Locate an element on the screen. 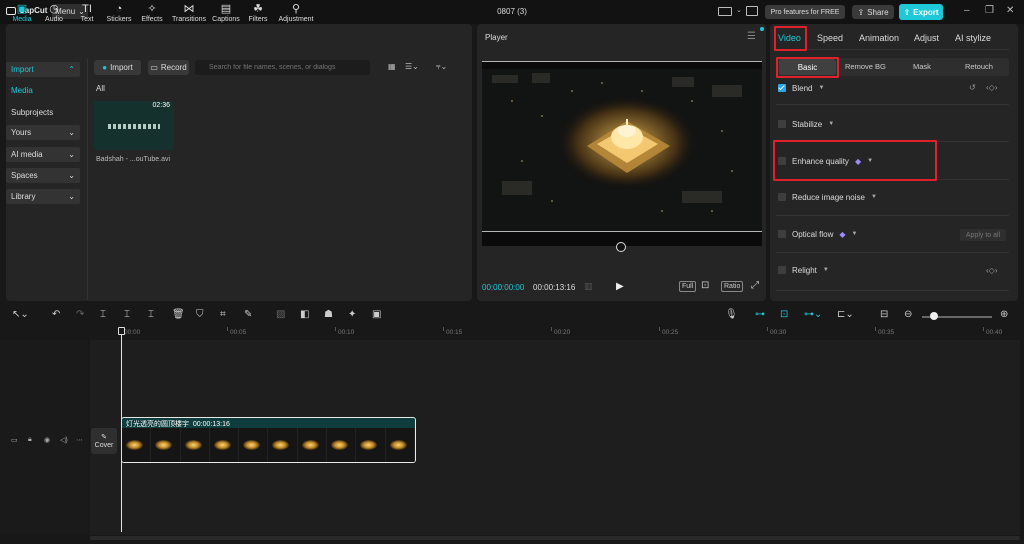  optical-checkbox is located at coordinates (782, 234).